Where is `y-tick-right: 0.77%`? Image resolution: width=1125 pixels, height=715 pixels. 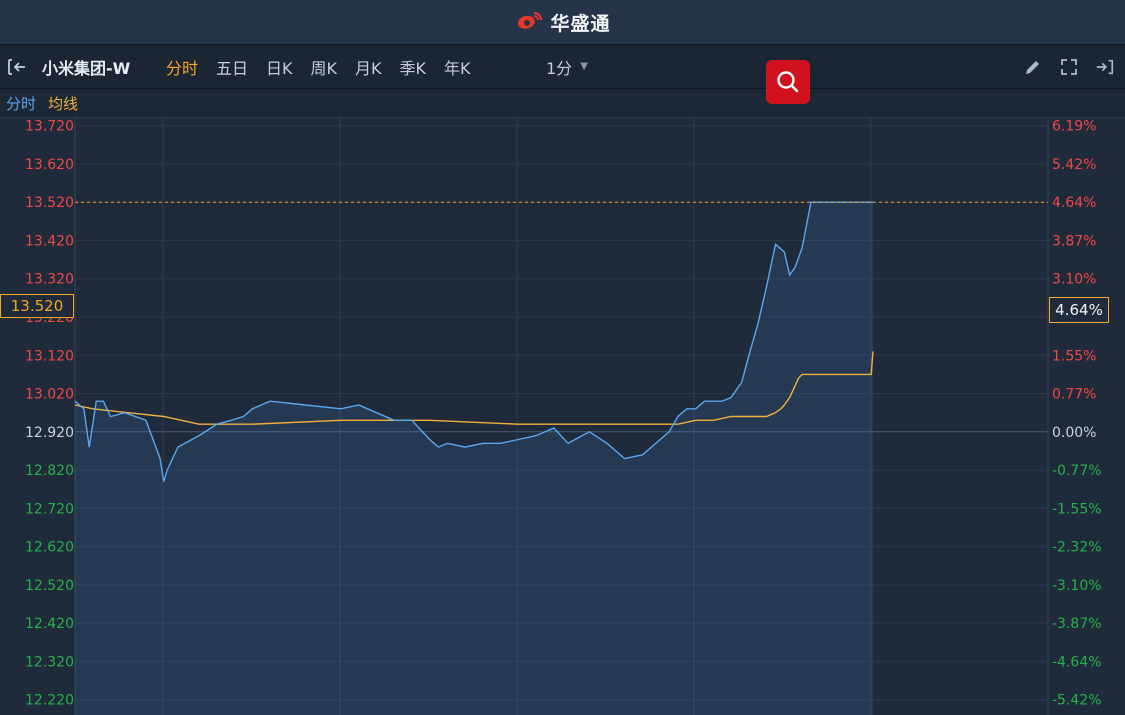
y-tick-right: 0.77% is located at coordinates (1074, 395).